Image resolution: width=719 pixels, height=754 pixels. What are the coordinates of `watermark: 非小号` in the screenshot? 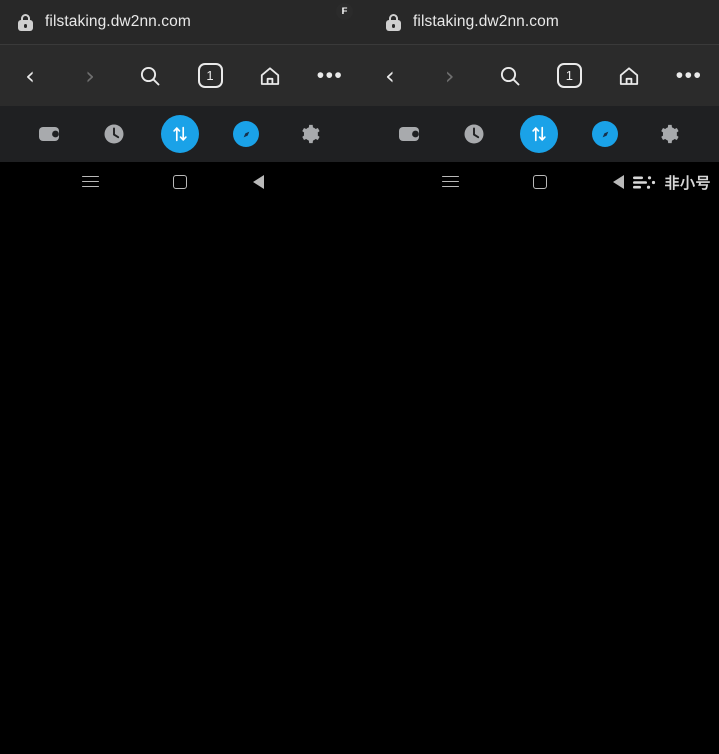 It's located at (671, 182).